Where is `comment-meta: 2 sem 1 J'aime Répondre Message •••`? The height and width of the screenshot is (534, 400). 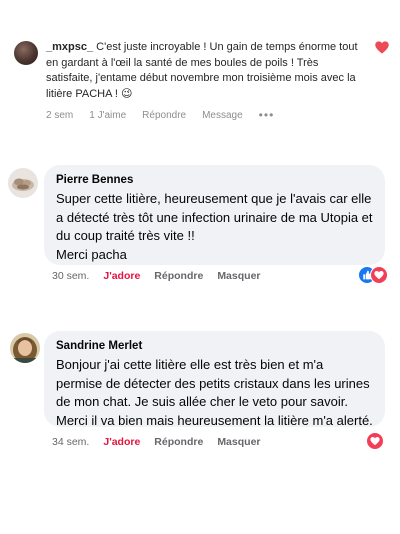 comment-meta: 2 sem 1 J'aime Répondre Message ••• is located at coordinates (160, 115).